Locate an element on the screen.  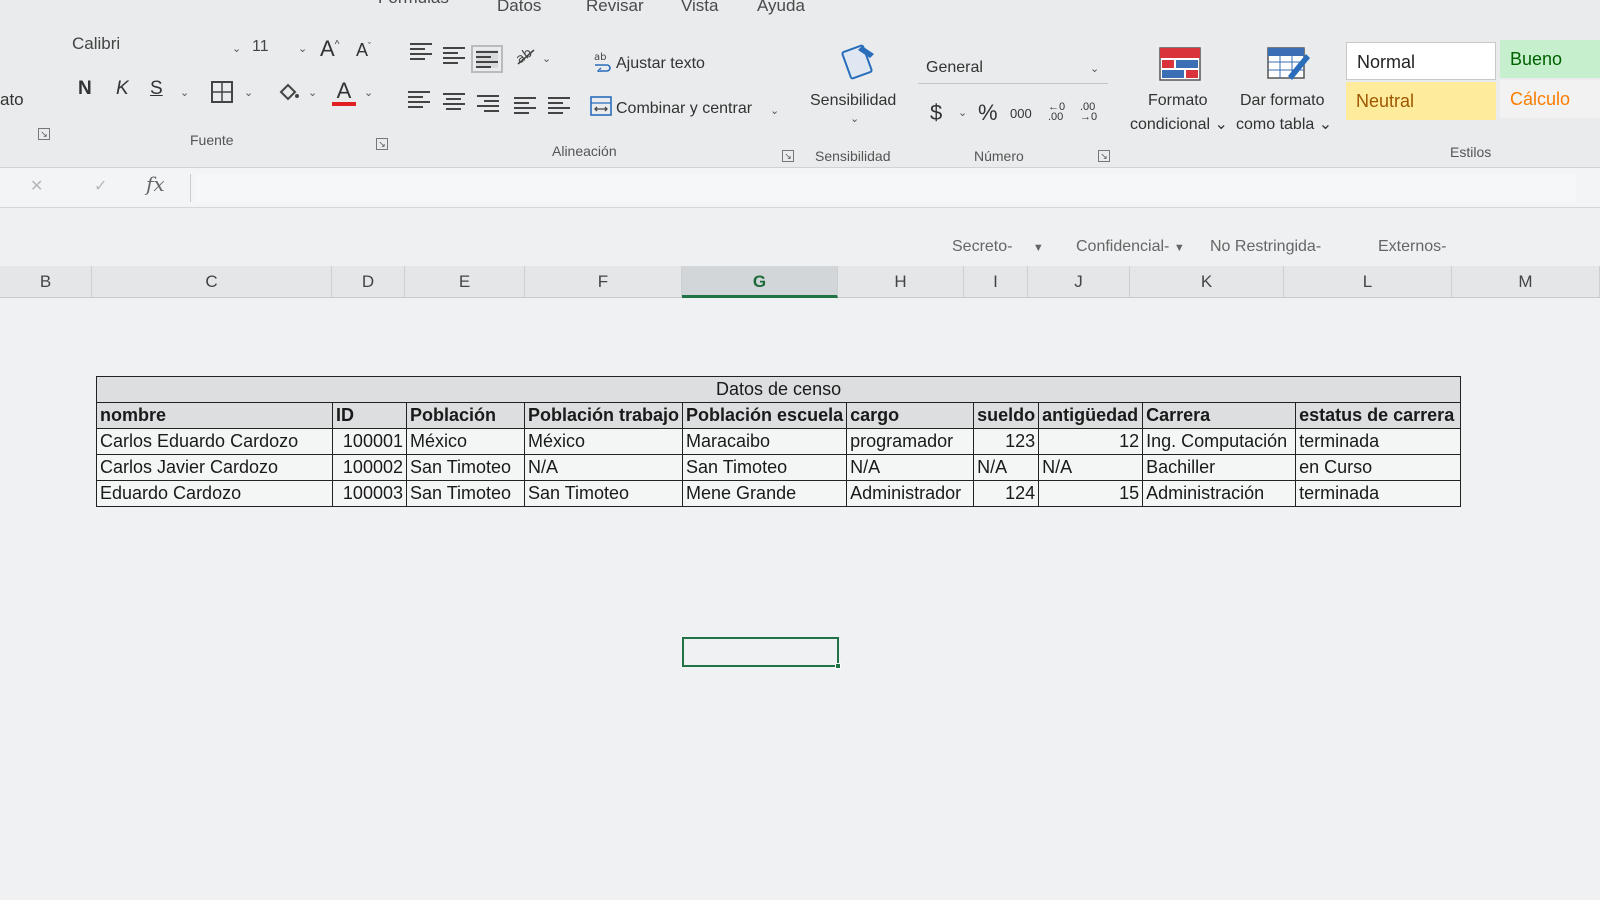
format-as-table-label-2: como tabla ⌄ is located at coordinates (1284, 124).